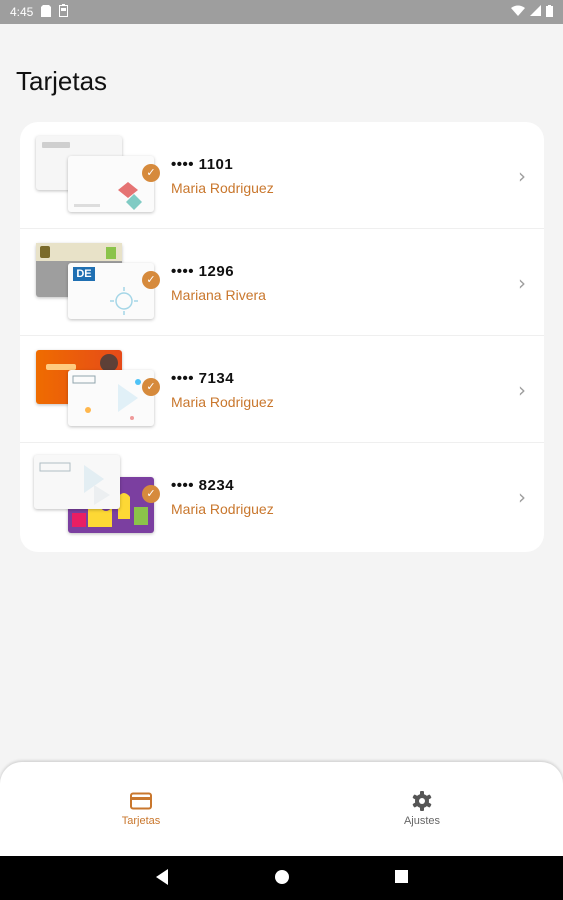 The image size is (563, 900). What do you see at coordinates (282, 175) in the screenshot?
I see `card-row: ✓ •••• 1101 Maria Rodriguez ›` at bounding box center [282, 175].